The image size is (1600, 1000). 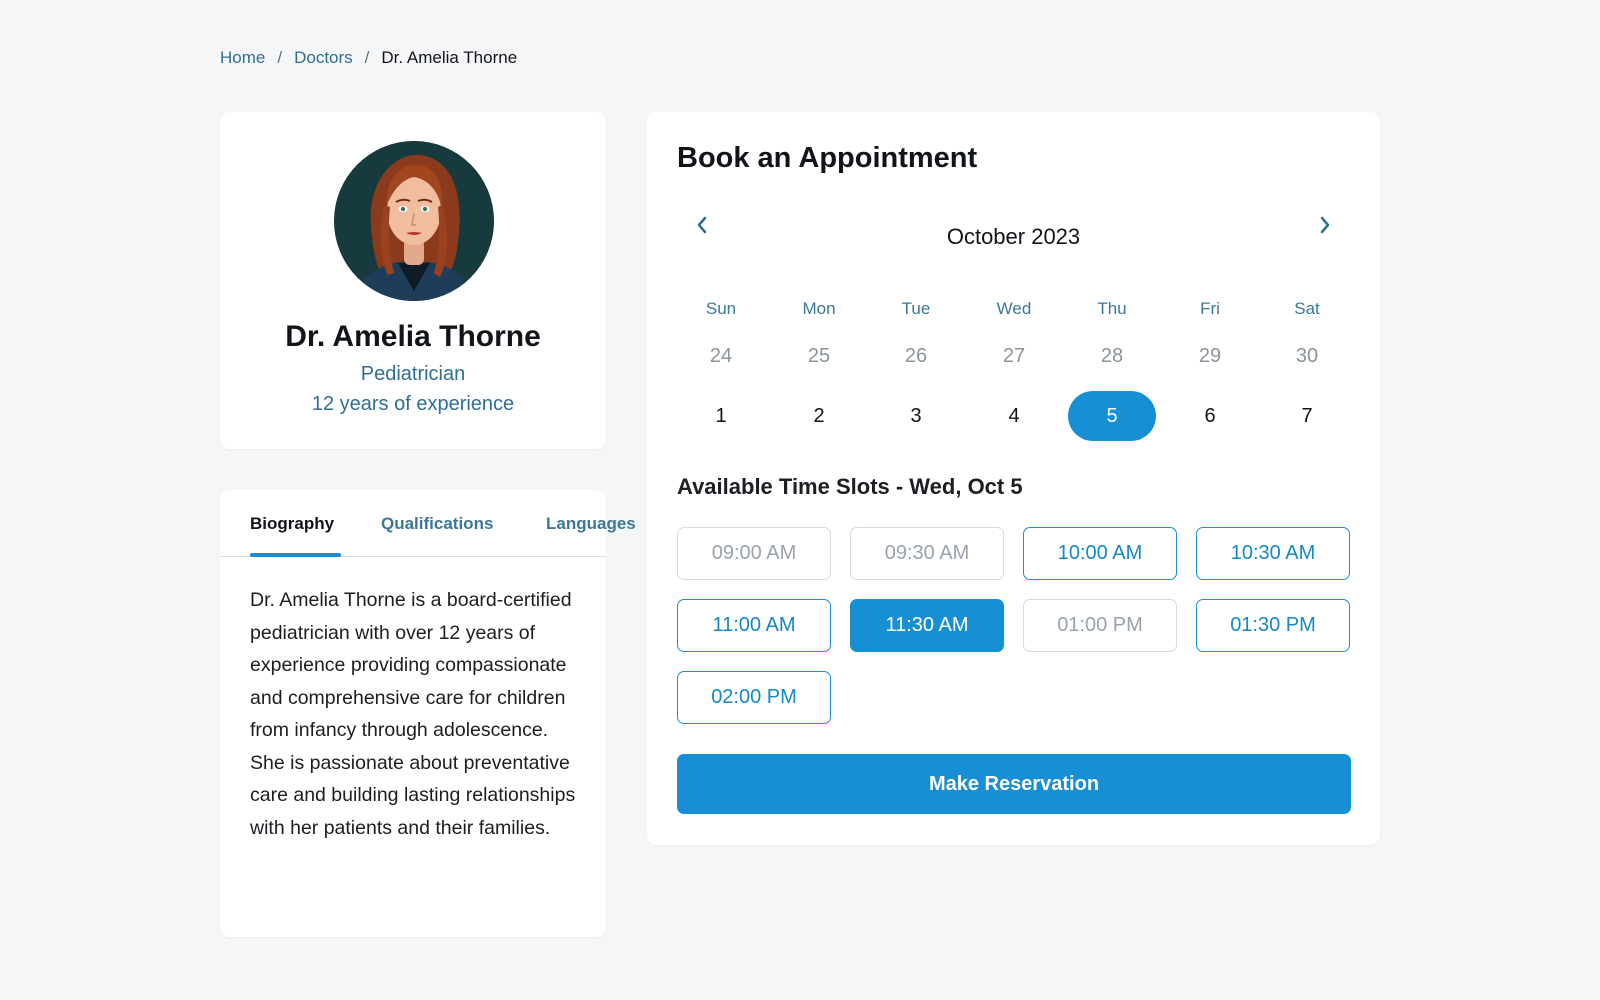 What do you see at coordinates (413, 404) in the screenshot?
I see `doctor-experience: 12 years of experience` at bounding box center [413, 404].